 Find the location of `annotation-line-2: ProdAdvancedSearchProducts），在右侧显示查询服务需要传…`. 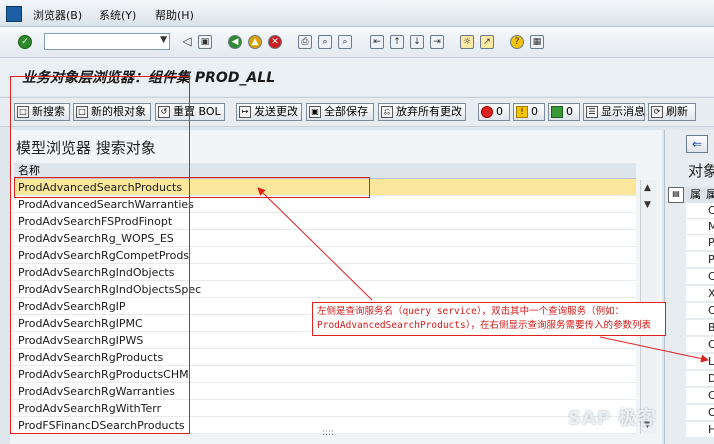

annotation-line-2: ProdAdvancedSearchProducts），在右侧显示查询服务需要传… is located at coordinates (484, 325).